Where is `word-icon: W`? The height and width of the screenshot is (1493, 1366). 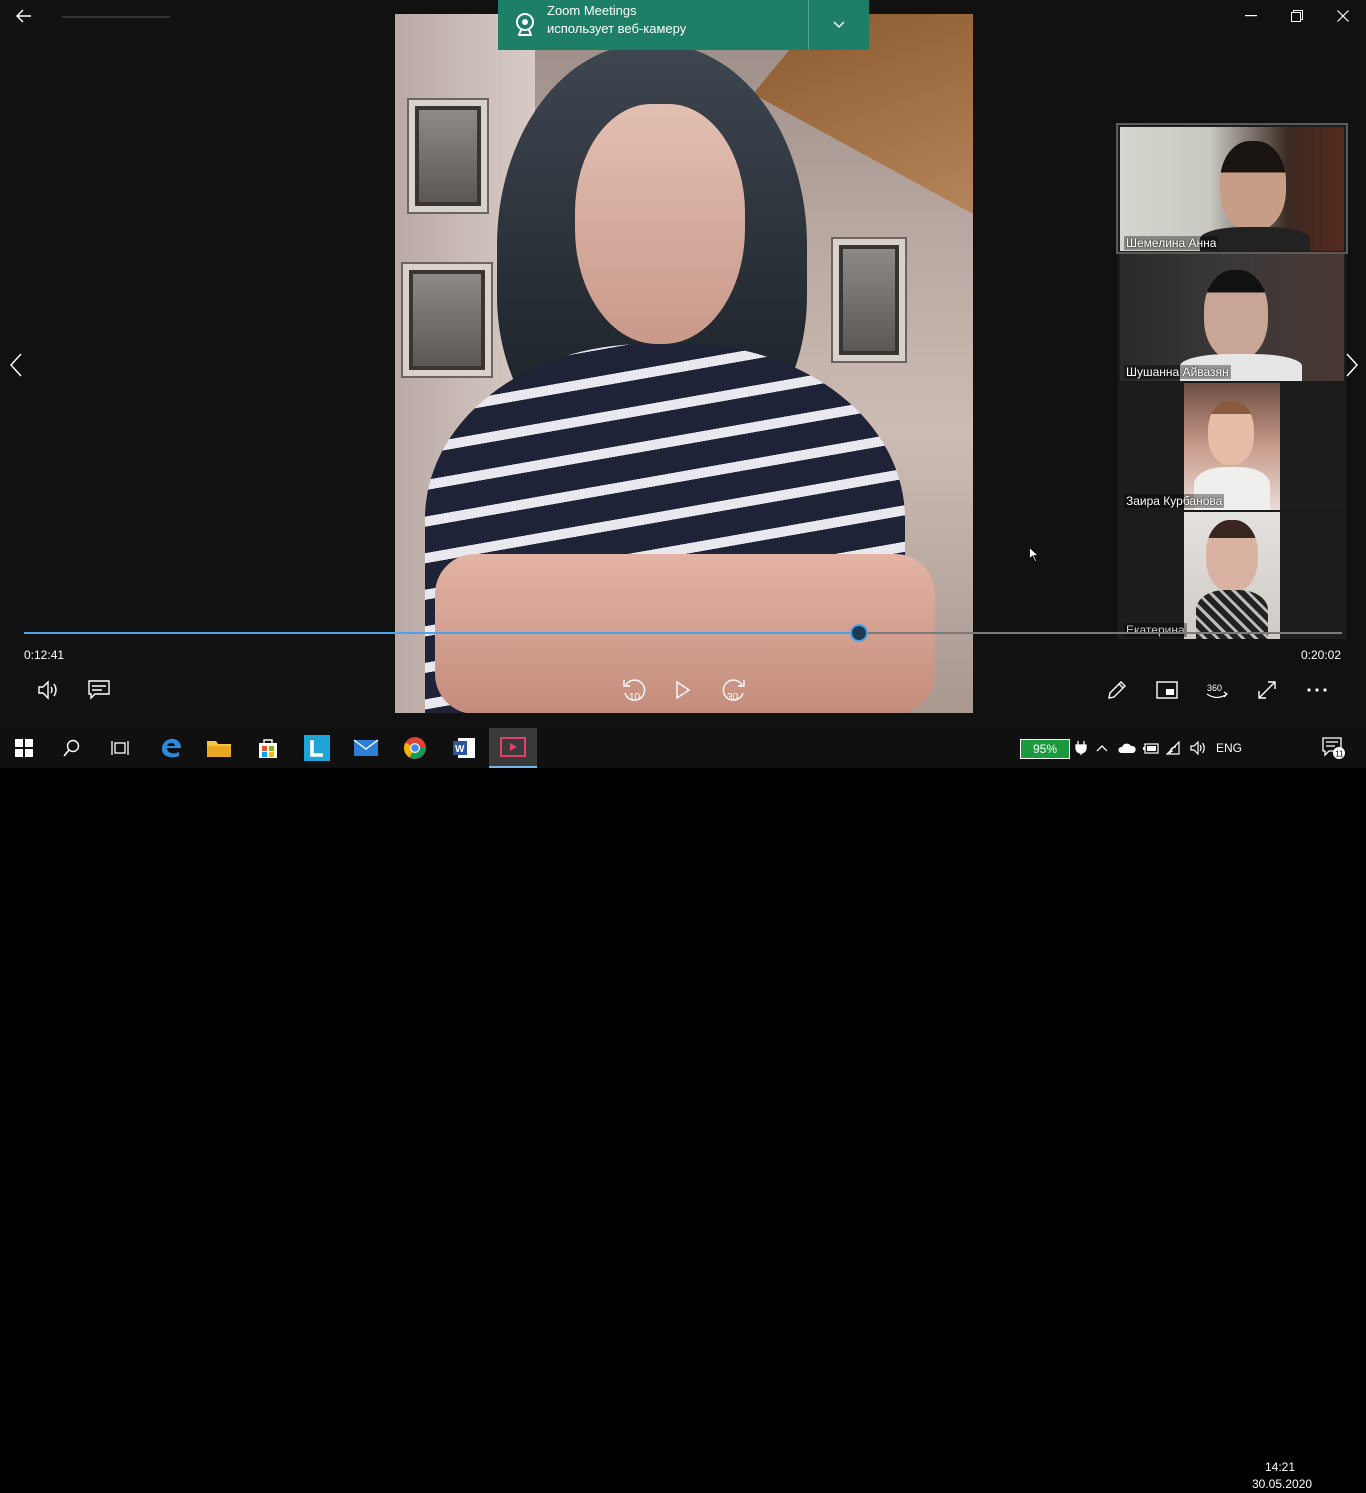 word-icon: W is located at coordinates (464, 748).